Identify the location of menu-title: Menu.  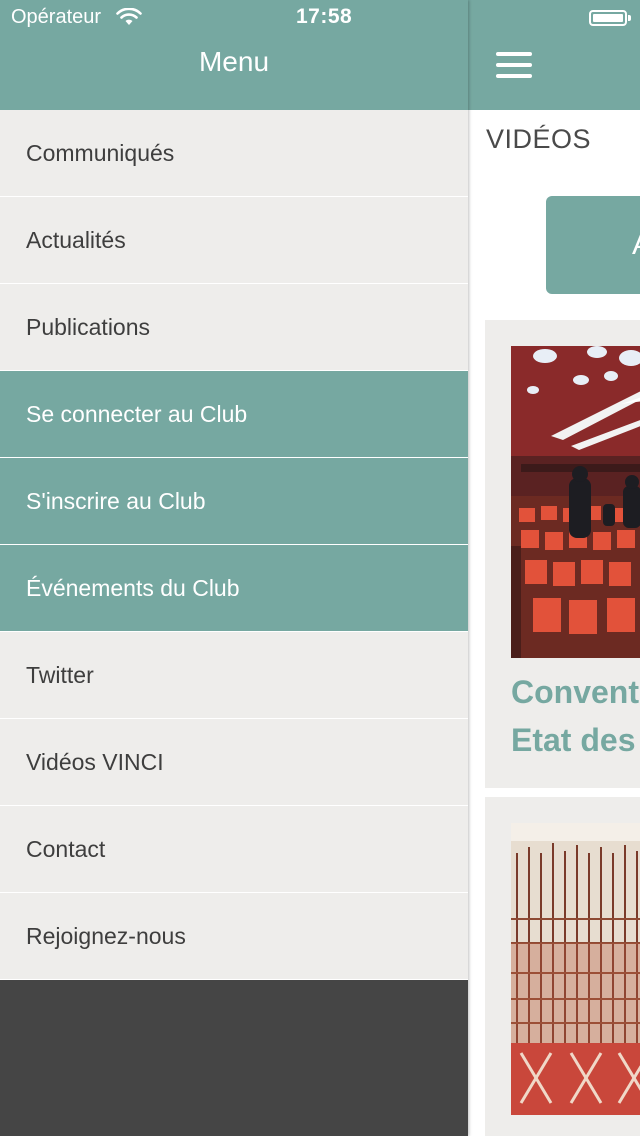
(234, 61).